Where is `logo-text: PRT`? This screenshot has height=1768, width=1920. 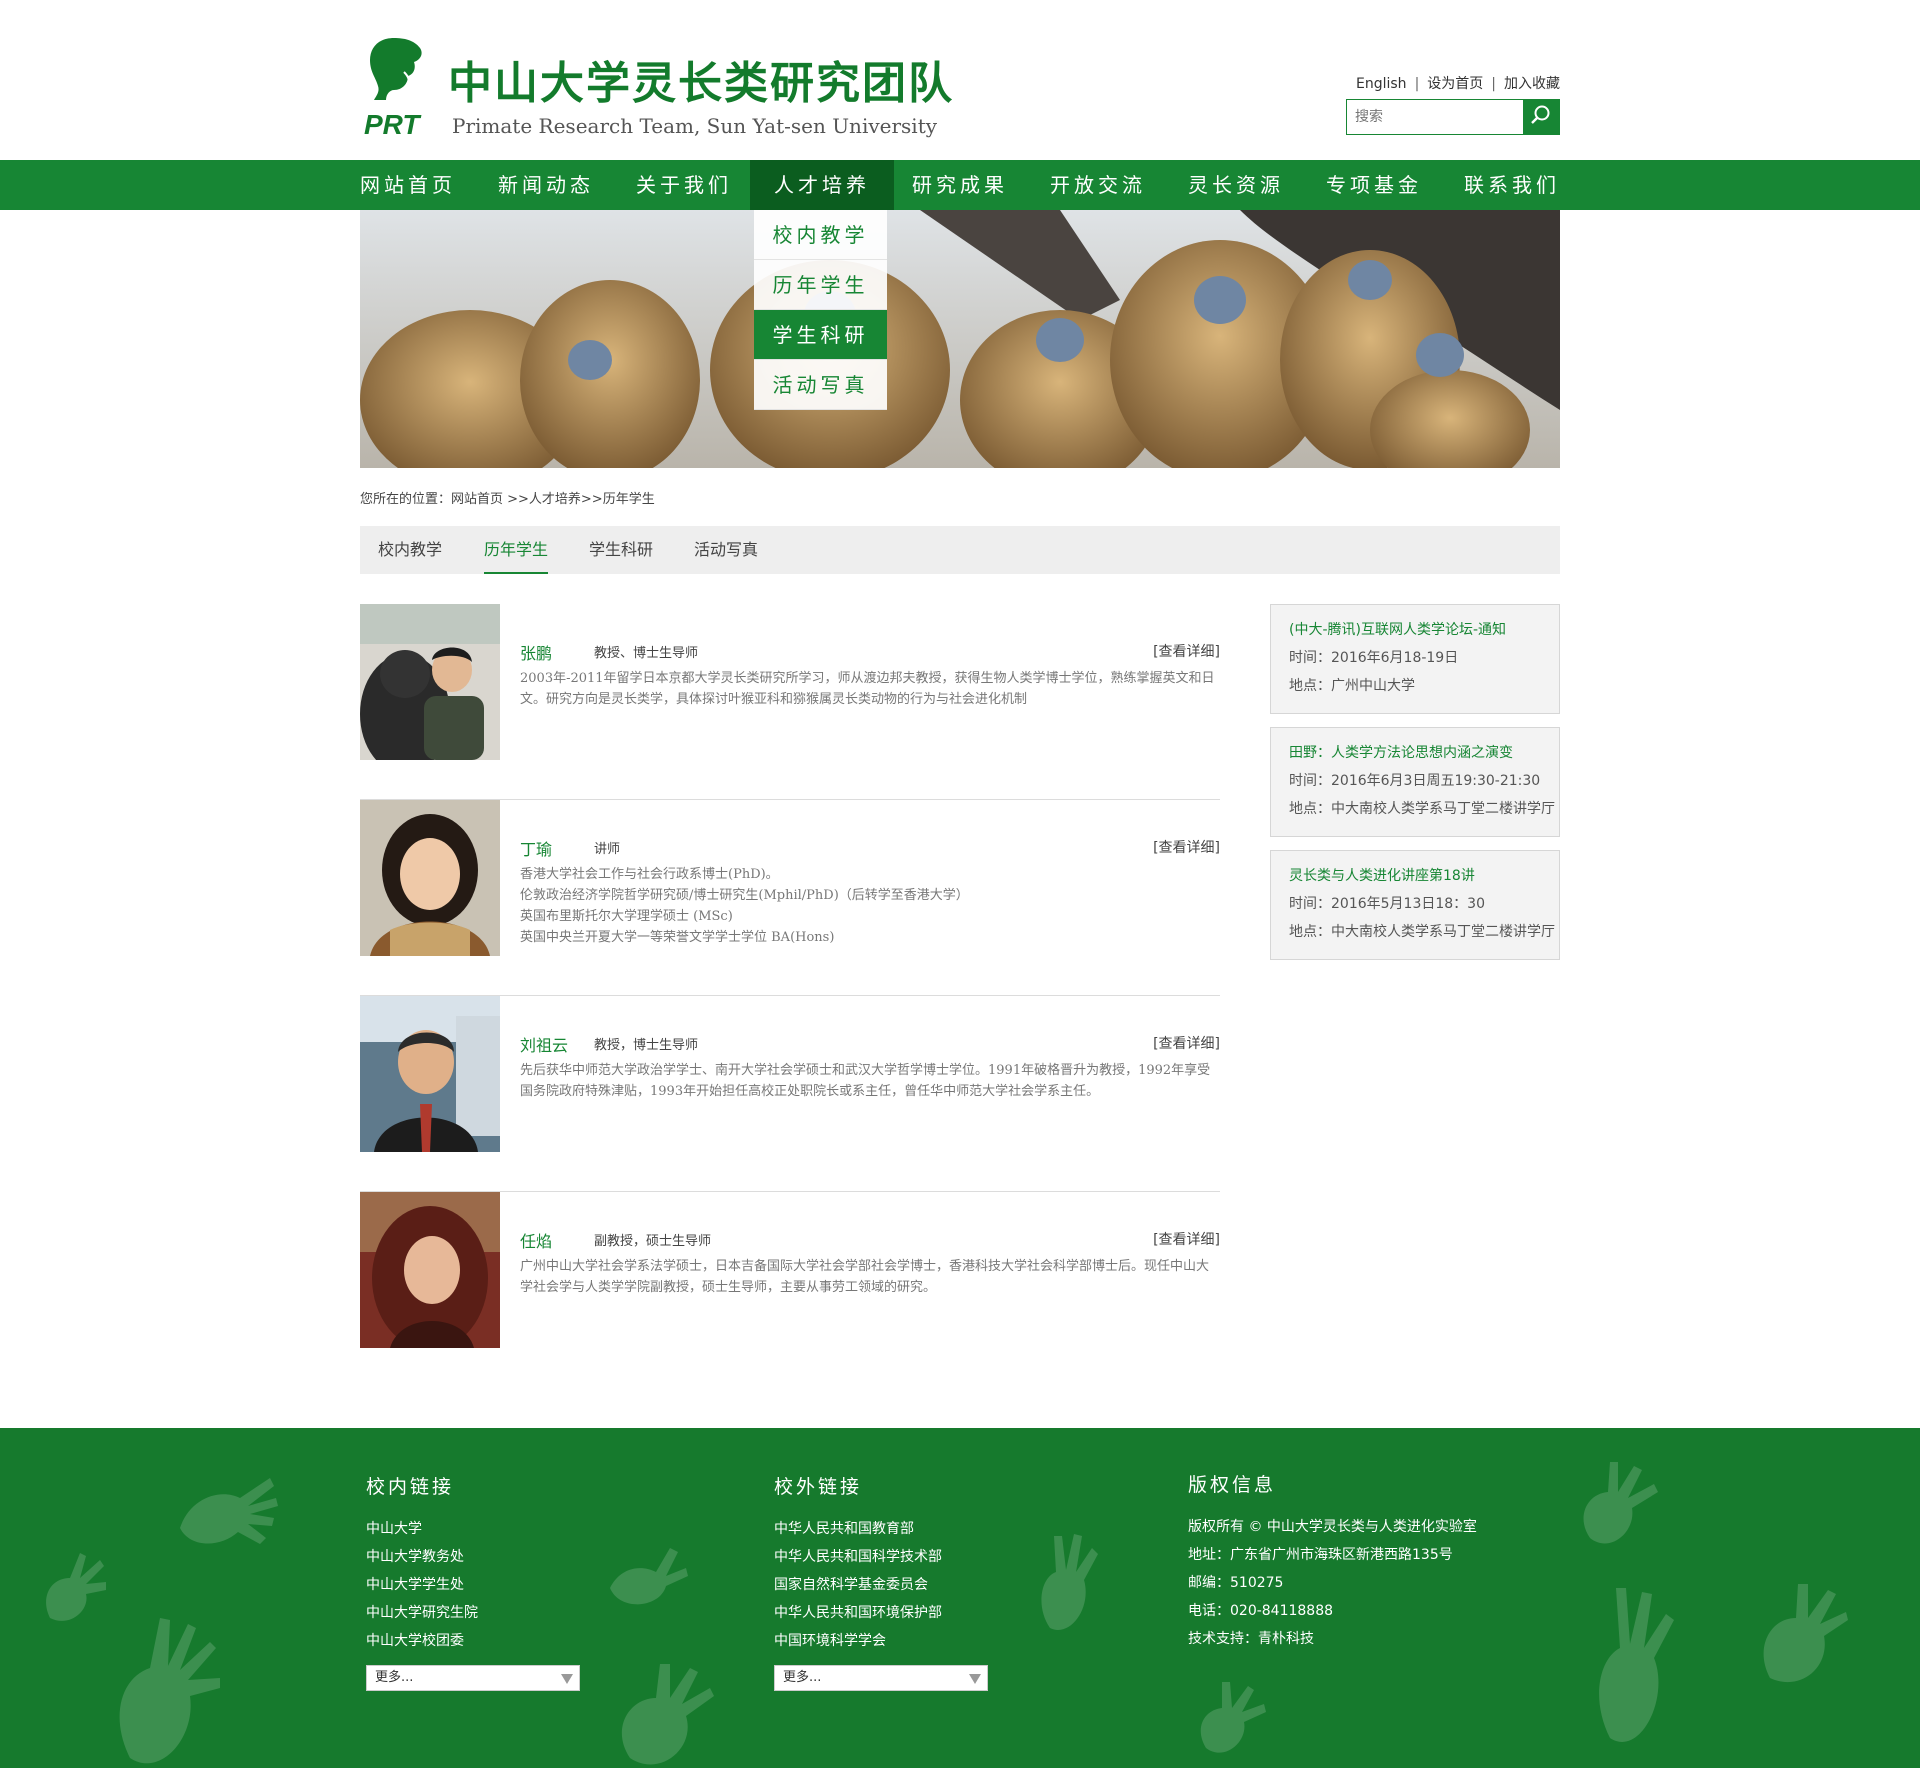
logo-text: PRT is located at coordinates (393, 123).